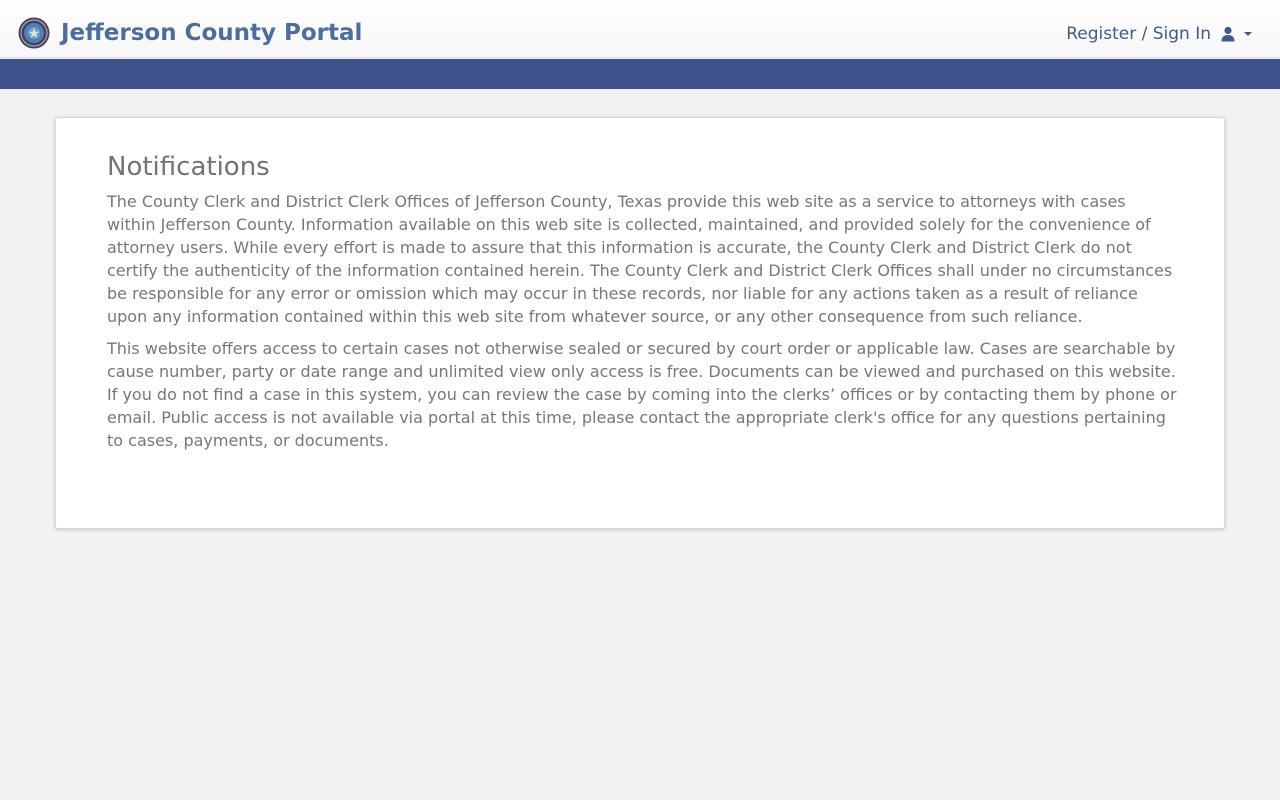  I want to click on signin-label: Register / Sign In, so click(1138, 34).